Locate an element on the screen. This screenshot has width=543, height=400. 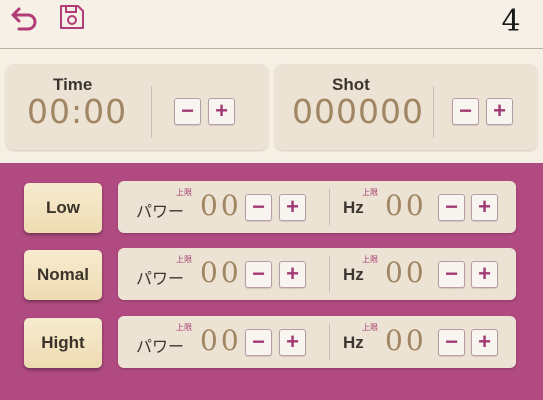
time-minus-button: − is located at coordinates (187, 111).